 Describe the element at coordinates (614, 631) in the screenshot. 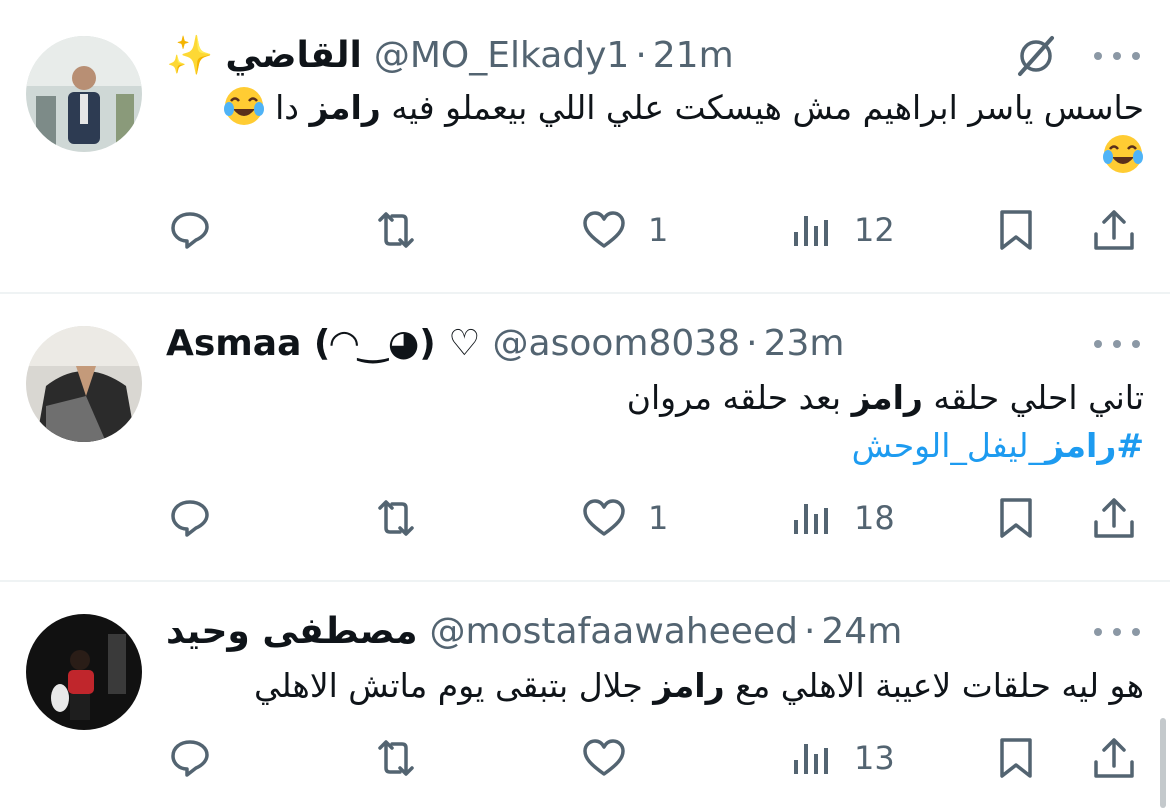

I see `handle: @mostafaawaheeed` at that location.